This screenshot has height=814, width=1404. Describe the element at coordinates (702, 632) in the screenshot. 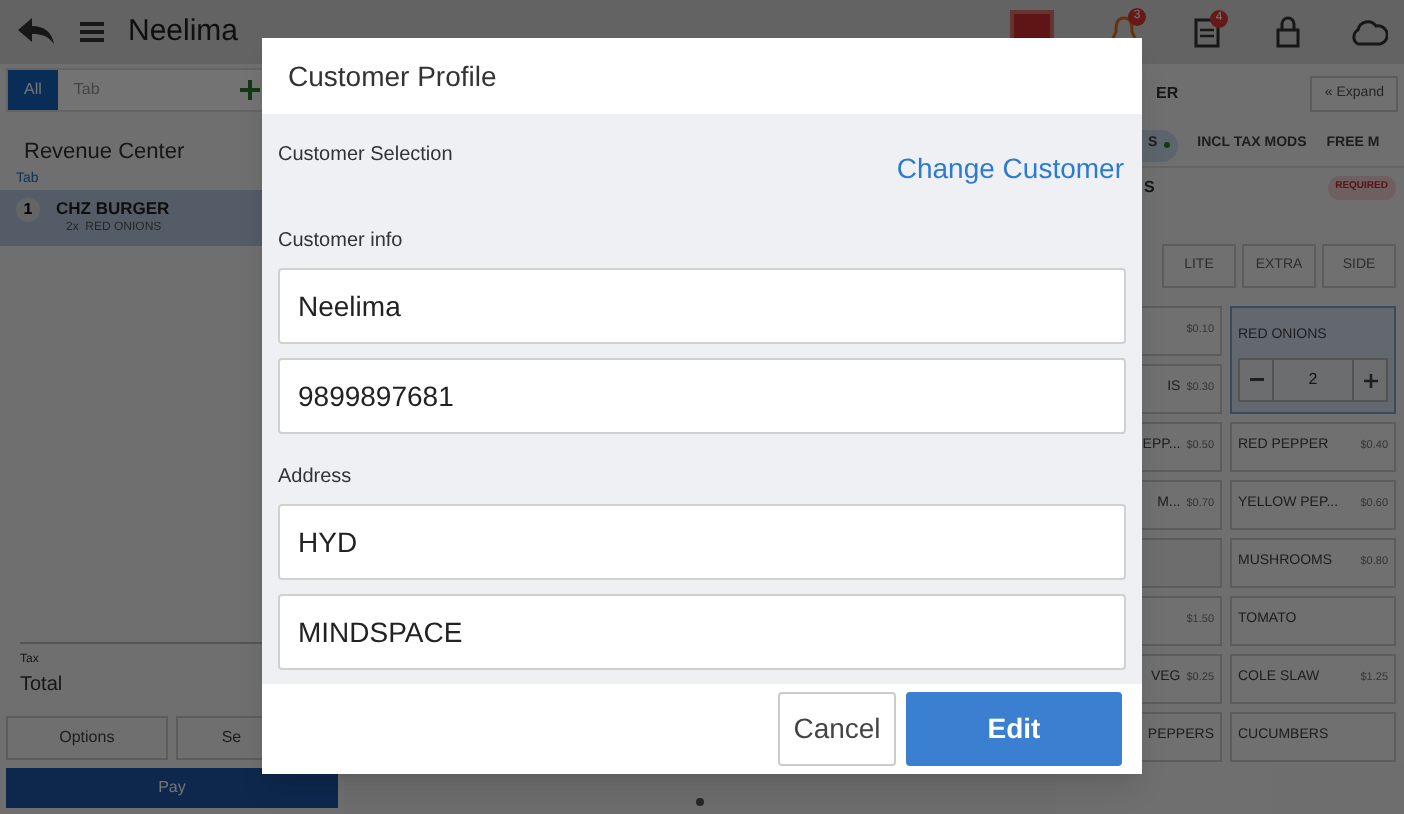

I see `input-field: MINDSPACE` at that location.